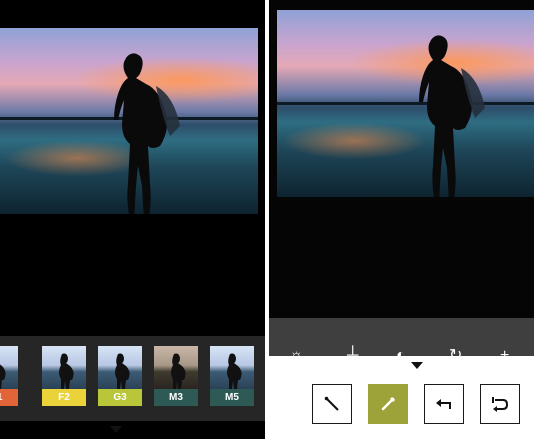  I want to click on filter-g3: G3, so click(120, 376).